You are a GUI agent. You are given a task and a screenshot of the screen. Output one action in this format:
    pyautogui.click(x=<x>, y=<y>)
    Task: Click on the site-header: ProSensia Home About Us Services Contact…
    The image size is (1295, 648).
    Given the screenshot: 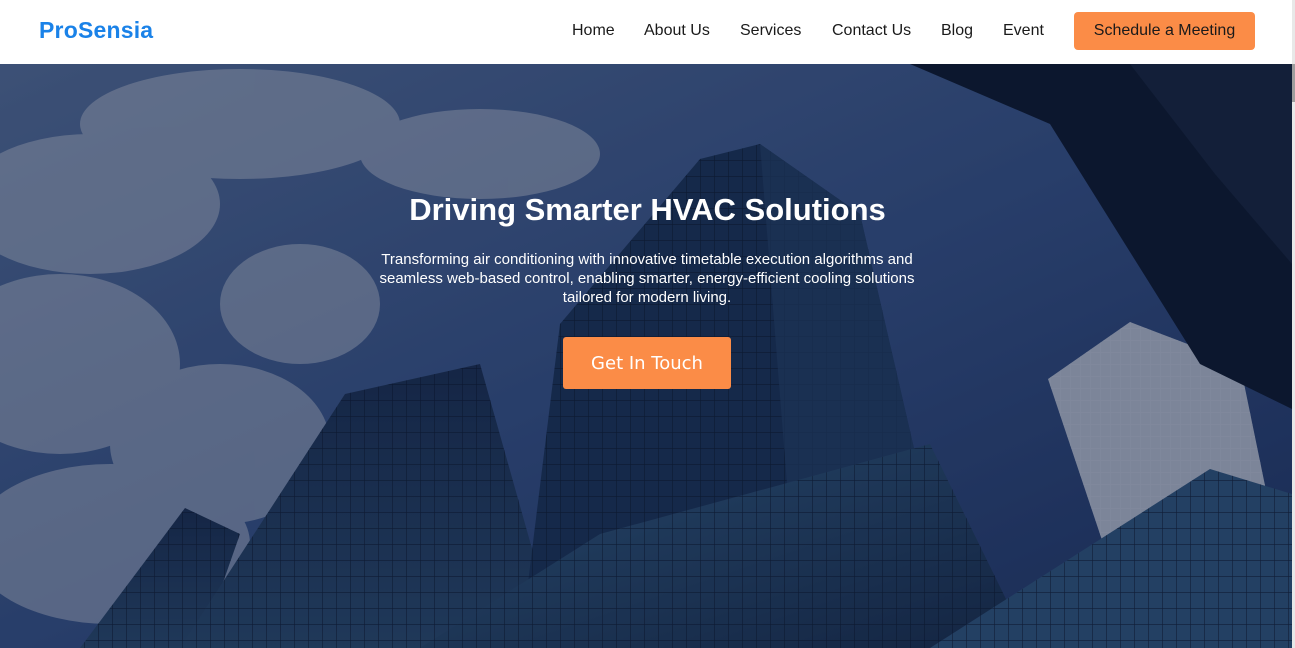 What is the action you would take?
    pyautogui.click(x=647, y=32)
    